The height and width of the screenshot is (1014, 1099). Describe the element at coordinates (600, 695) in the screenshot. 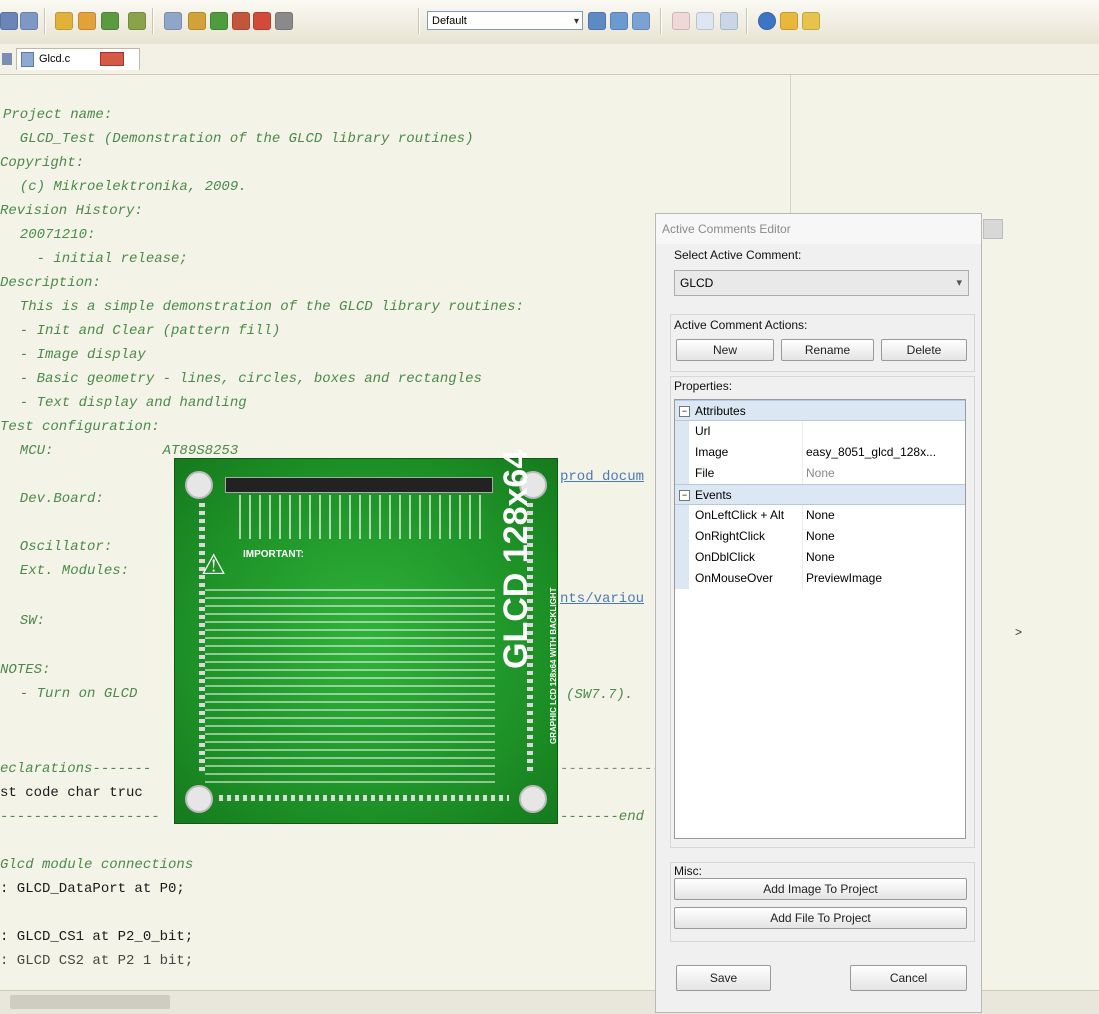

I see `code-line: (SW7.7).` at that location.